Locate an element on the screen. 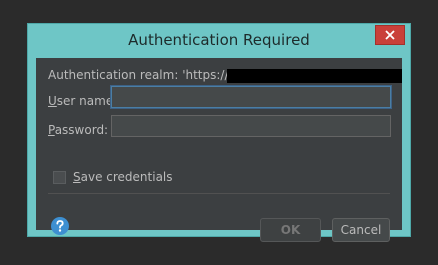 The height and width of the screenshot is (265, 438). username-input is located at coordinates (251, 97).